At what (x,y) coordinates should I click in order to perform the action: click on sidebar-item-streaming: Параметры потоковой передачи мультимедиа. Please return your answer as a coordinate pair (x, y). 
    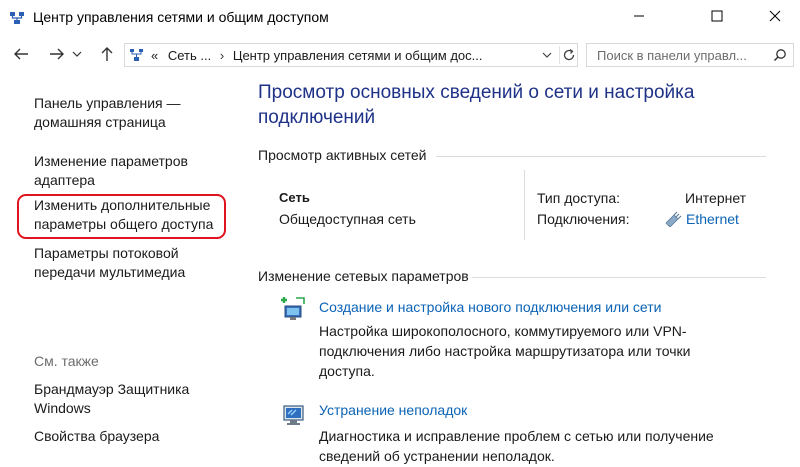
    Looking at the image, I should click on (124, 263).